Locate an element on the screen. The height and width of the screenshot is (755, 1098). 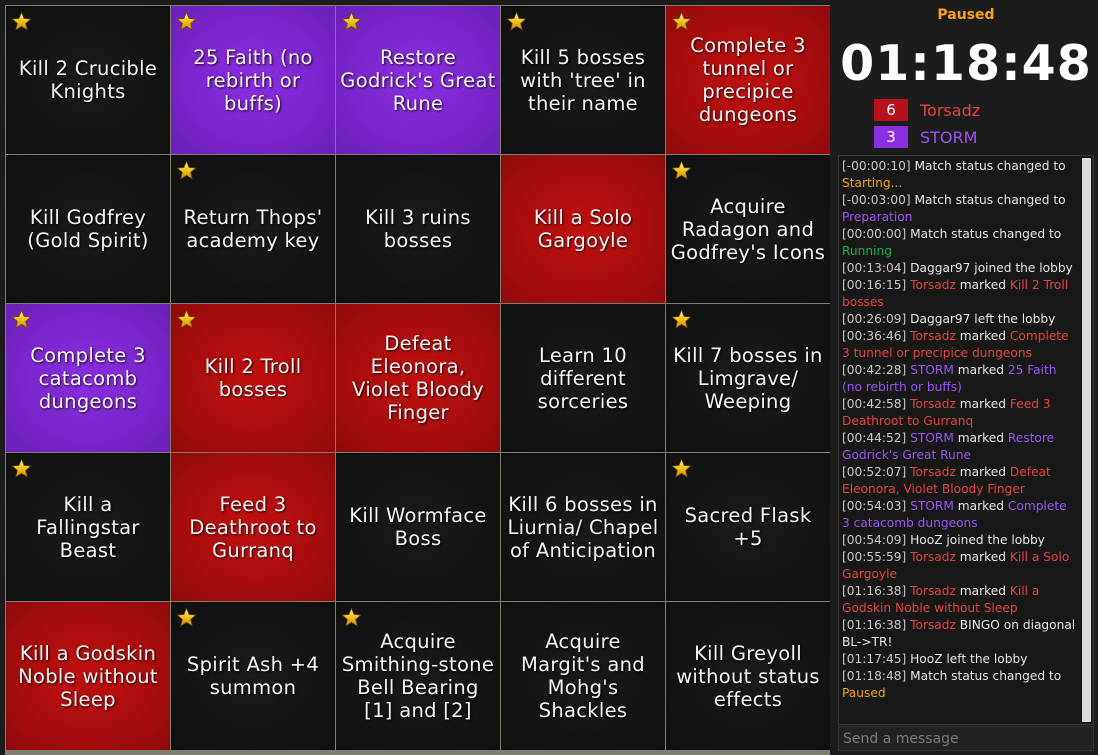
log-timestamp: [00:54:09] is located at coordinates (874, 540).